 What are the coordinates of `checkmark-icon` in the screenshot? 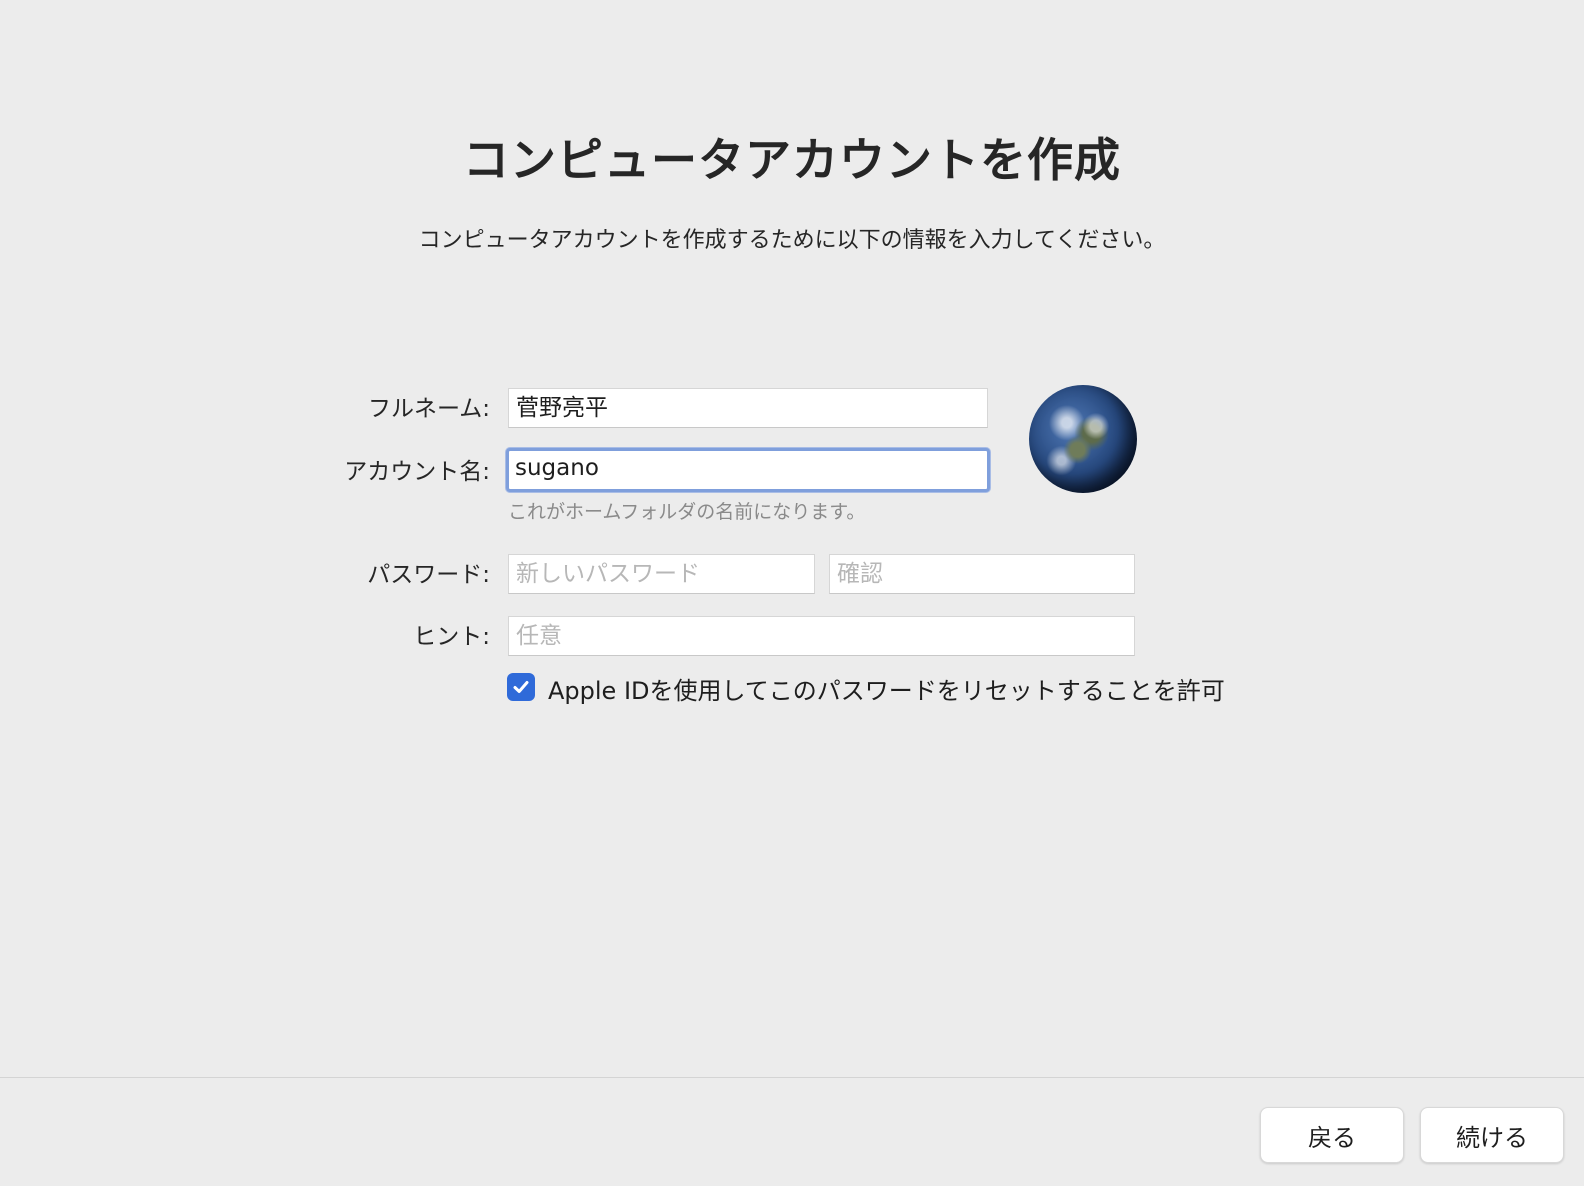 It's located at (521, 687).